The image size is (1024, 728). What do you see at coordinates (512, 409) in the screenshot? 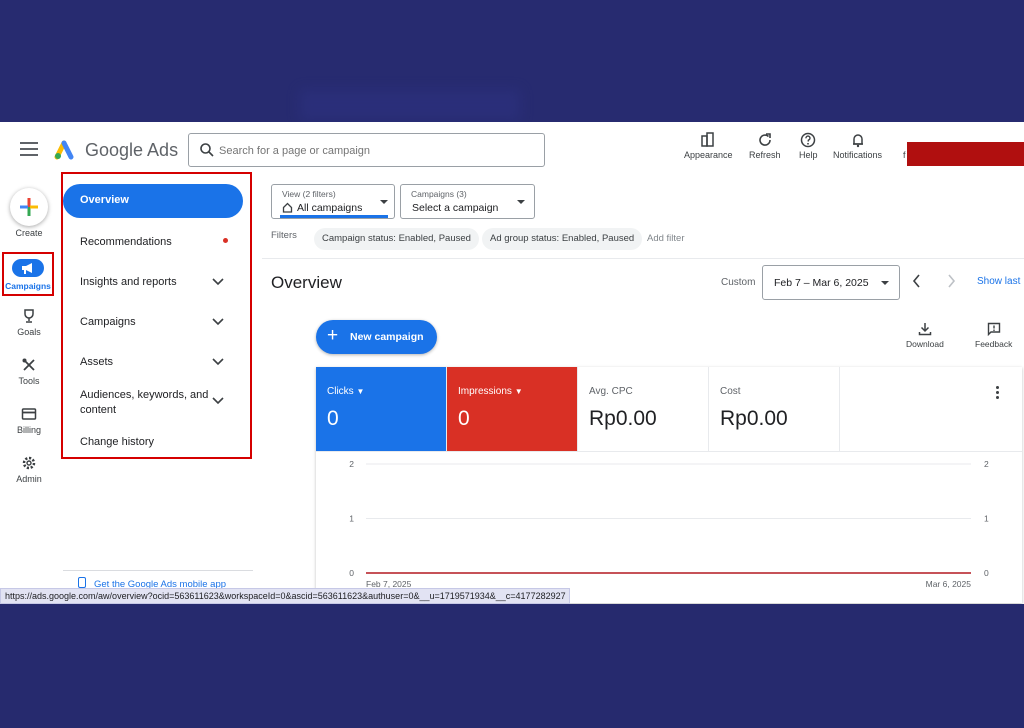
I see `metric-impressions: Impressions ▼ 0` at bounding box center [512, 409].